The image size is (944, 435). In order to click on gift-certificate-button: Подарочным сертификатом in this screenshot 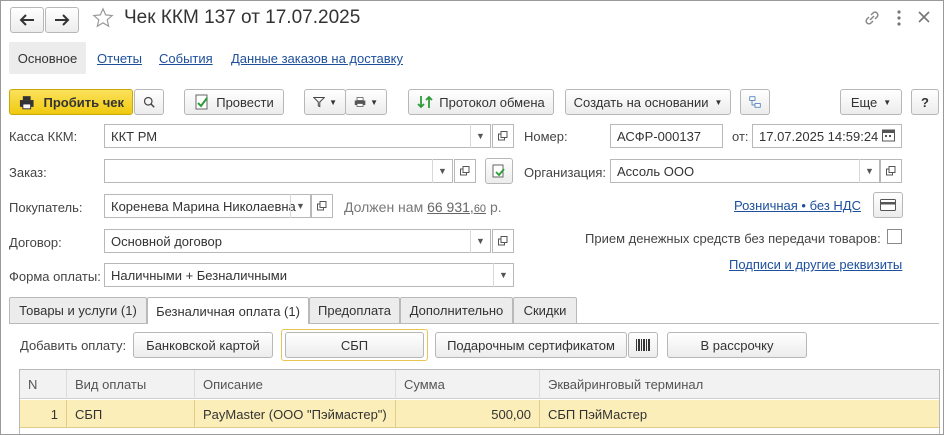, I will do `click(531, 345)`.